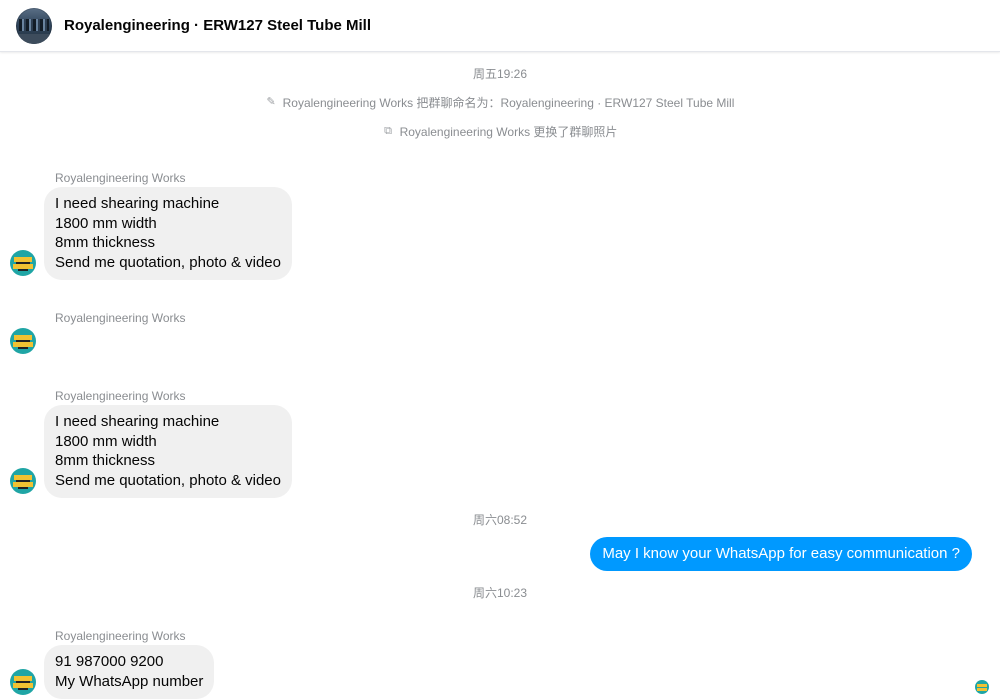 The width and height of the screenshot is (1000, 700). Describe the element at coordinates (109, 661) in the screenshot. I see `message-line: 91 987000 9200` at that location.